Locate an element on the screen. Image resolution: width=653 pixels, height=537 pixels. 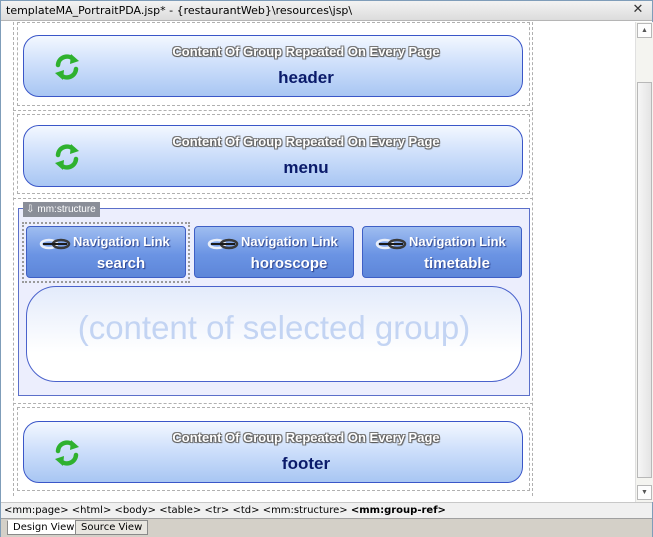
scroll-down-button: ▼ is located at coordinates (644, 492).